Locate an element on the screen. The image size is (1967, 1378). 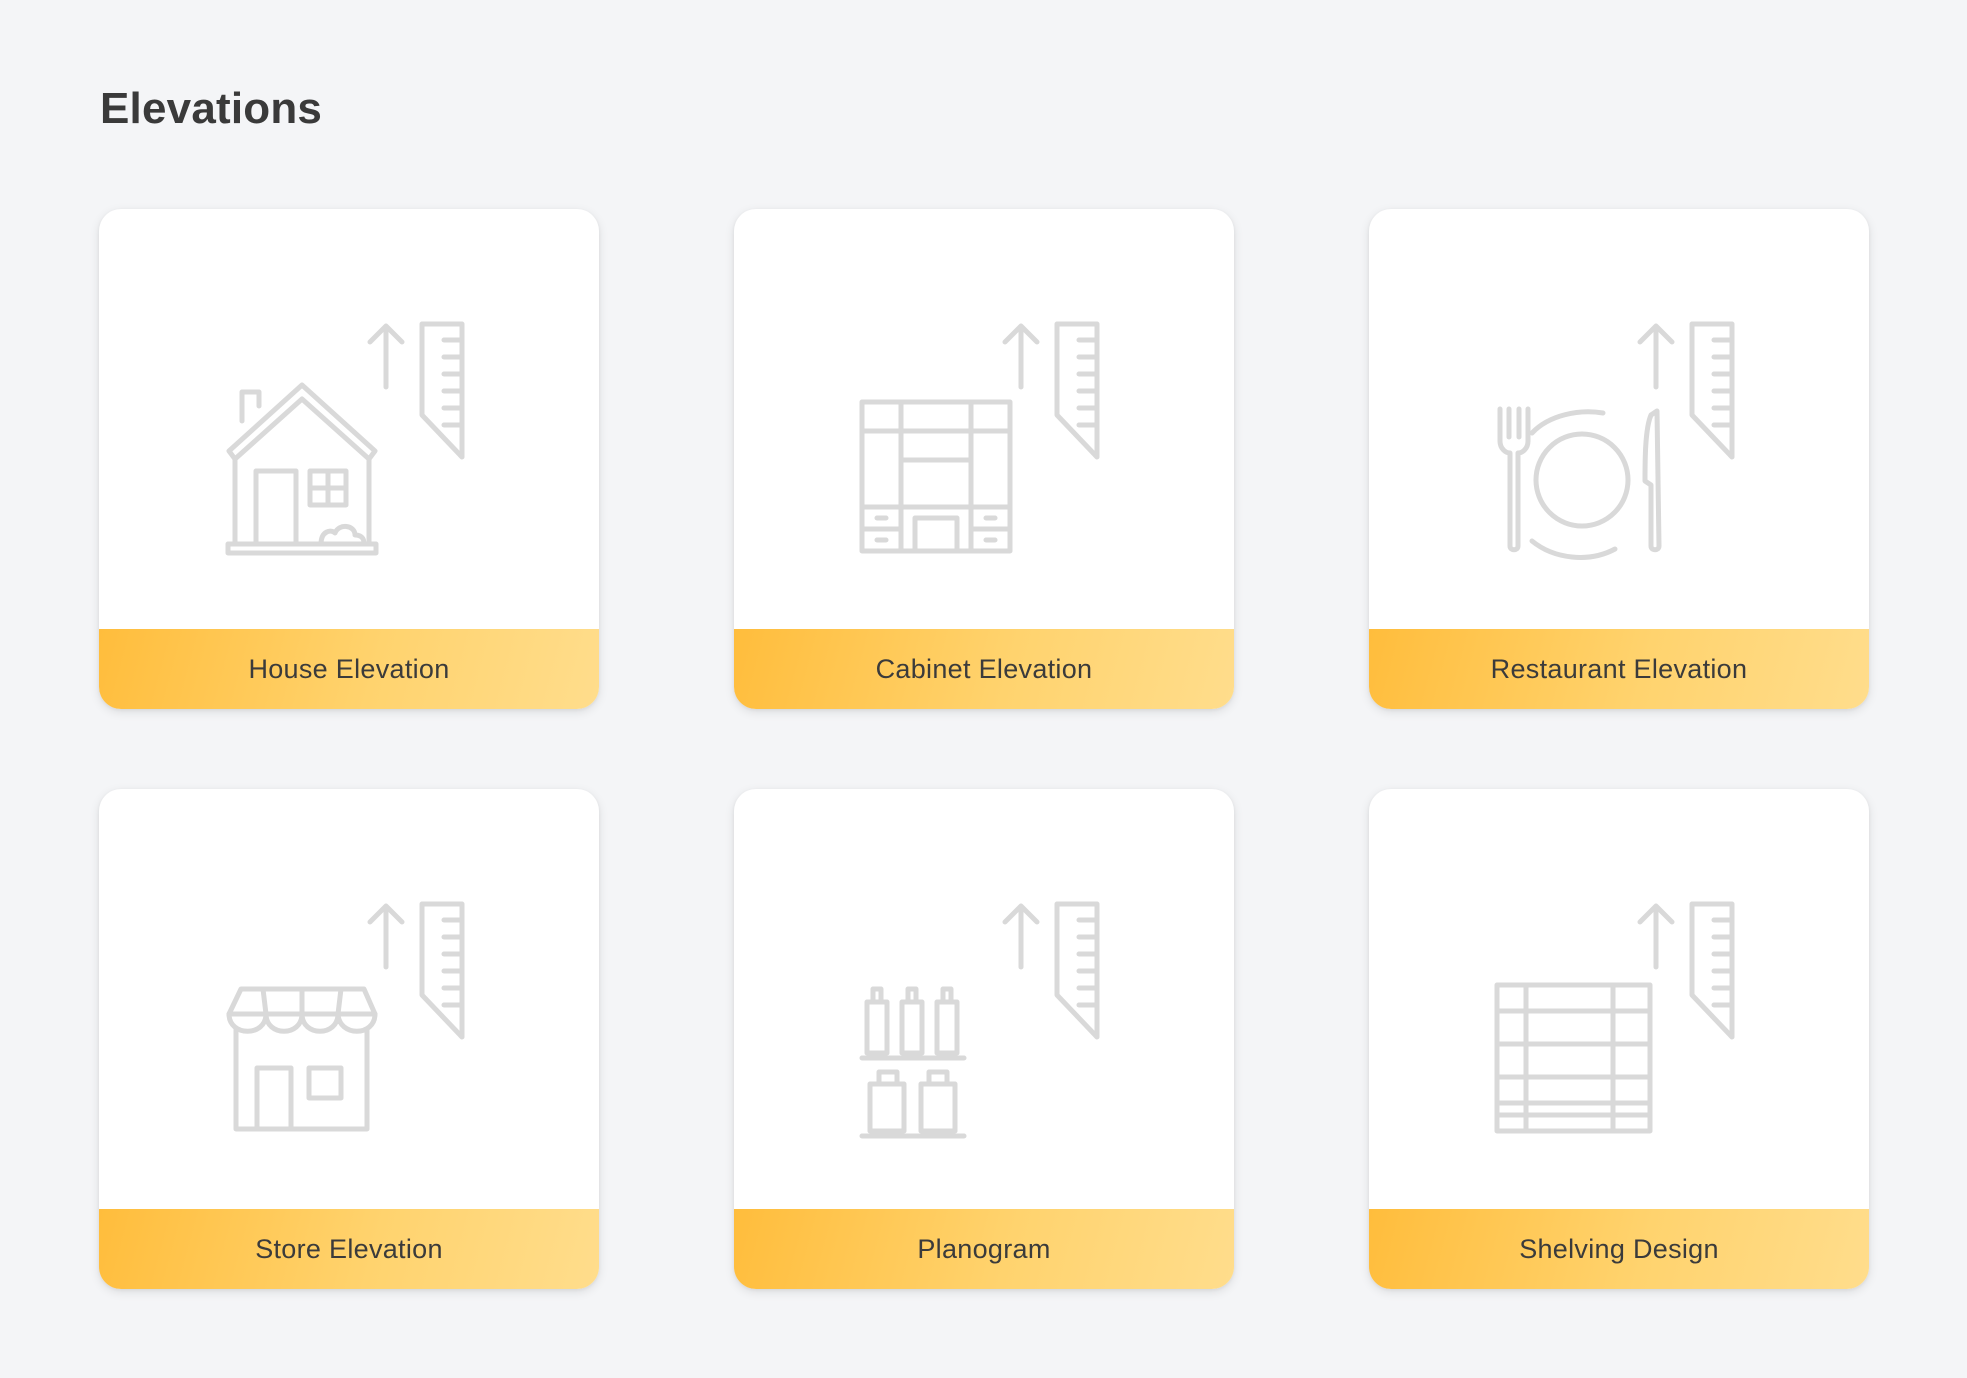
card-restaurant-elevation: Restaurant Elevation is located at coordinates (1619, 459).